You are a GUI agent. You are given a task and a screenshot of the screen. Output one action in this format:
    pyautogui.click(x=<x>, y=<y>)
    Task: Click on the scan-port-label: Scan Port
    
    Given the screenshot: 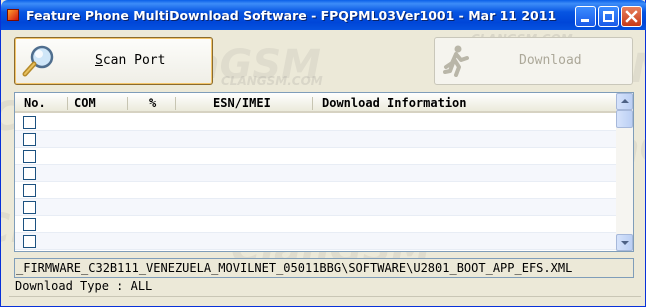 What is the action you would take?
    pyautogui.click(x=130, y=60)
    